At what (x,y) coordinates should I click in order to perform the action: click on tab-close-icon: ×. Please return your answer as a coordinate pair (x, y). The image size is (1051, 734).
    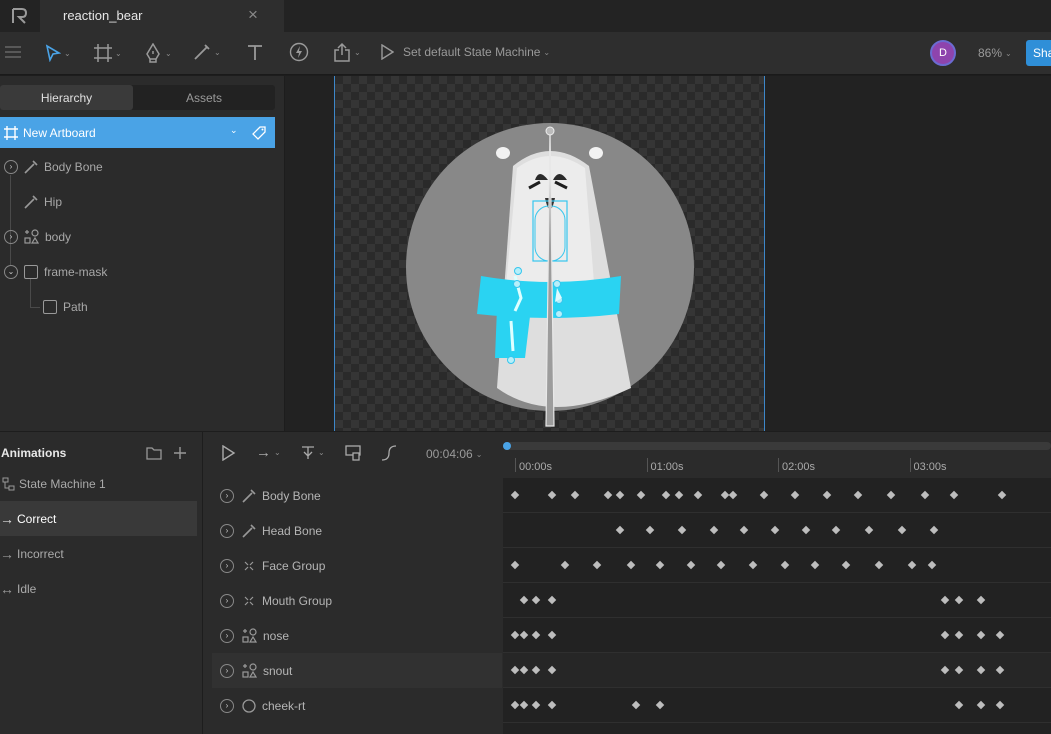
    Looking at the image, I should click on (253, 15).